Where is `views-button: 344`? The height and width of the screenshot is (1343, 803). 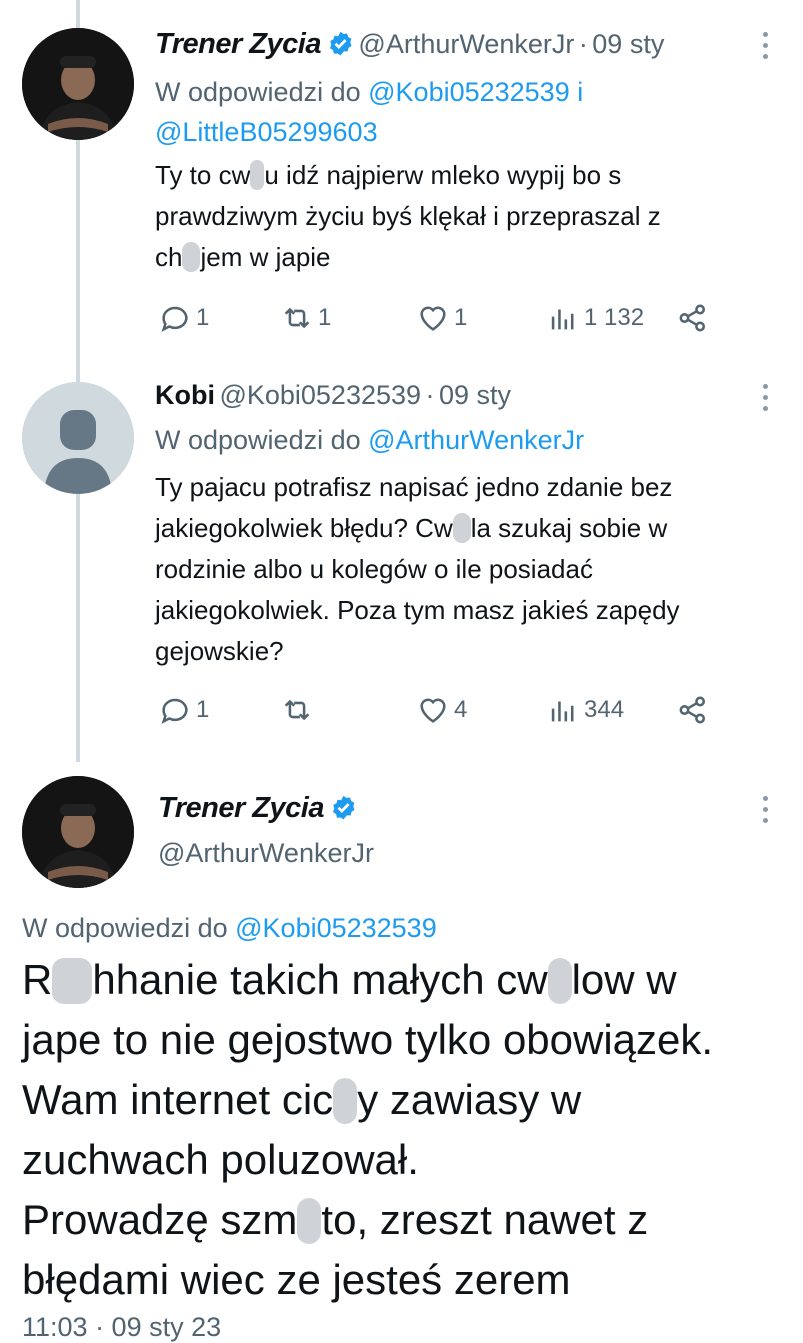
views-button: 344 is located at coordinates (585, 710).